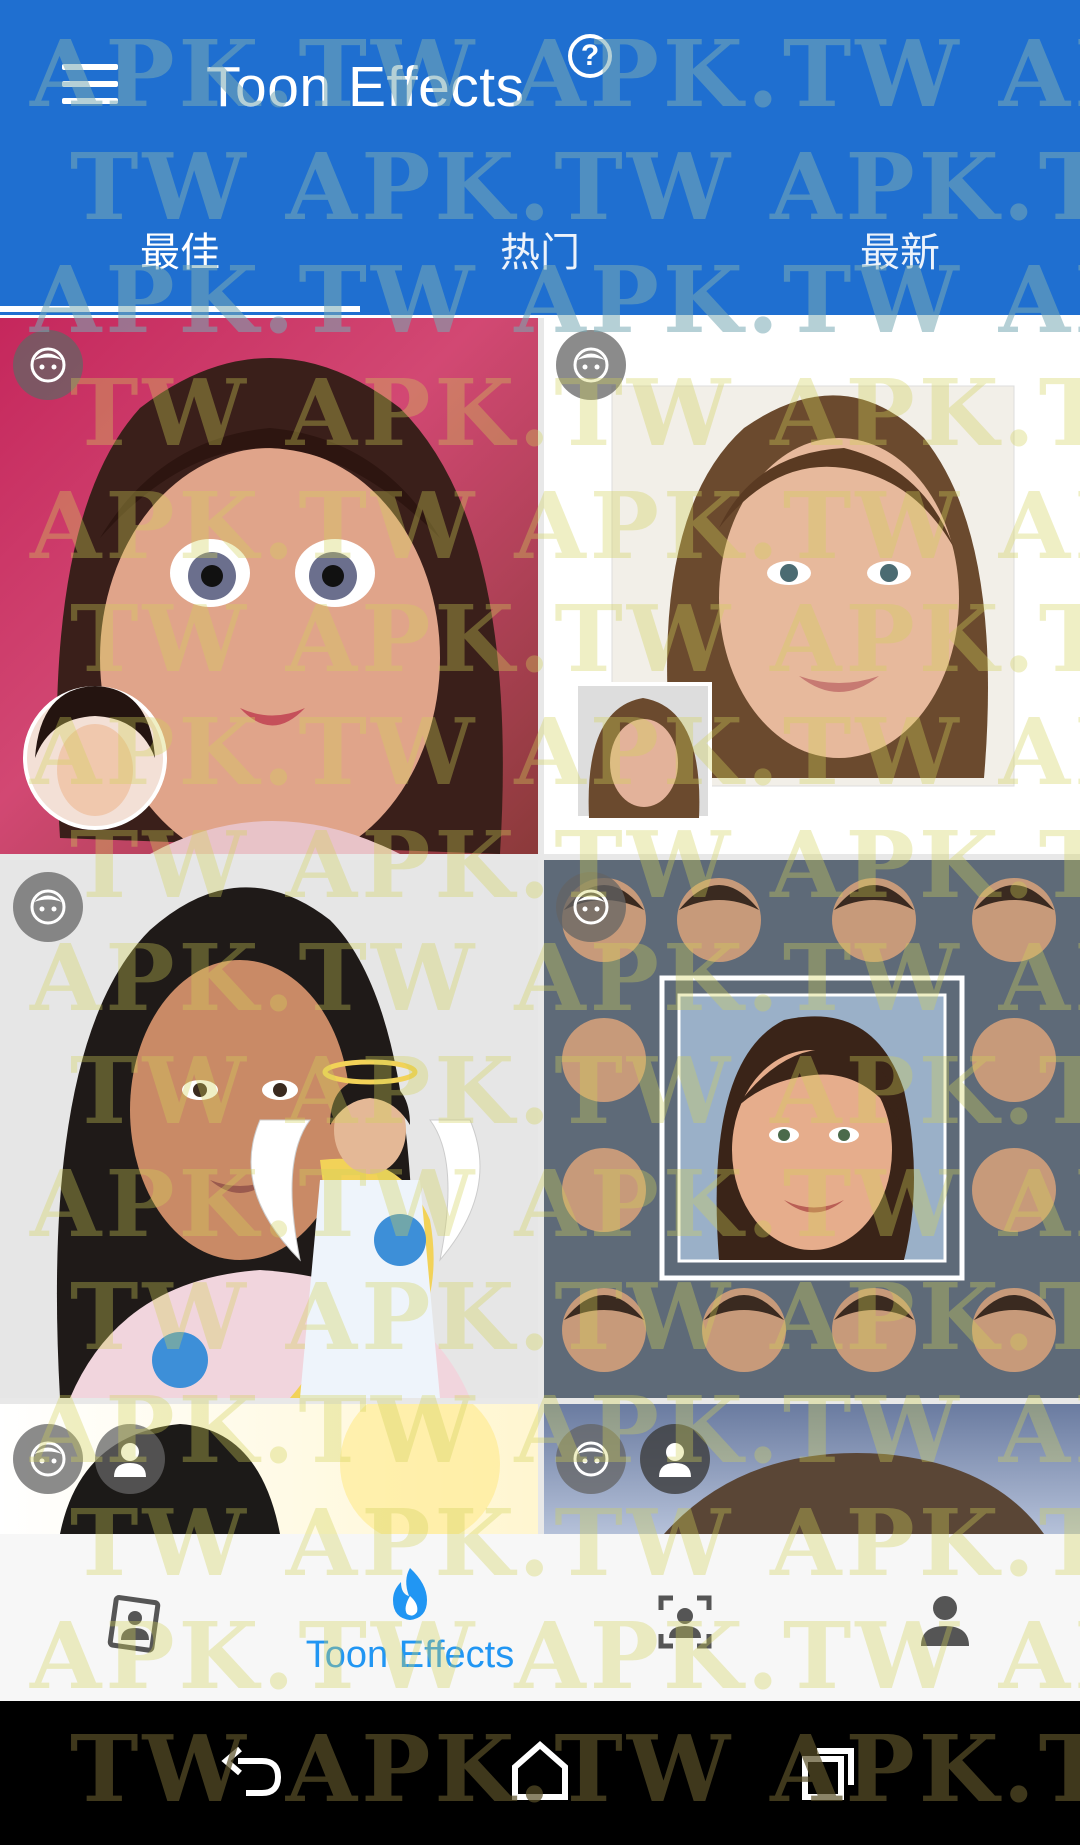 The width and height of the screenshot is (1080, 1845). What do you see at coordinates (90, 84) in the screenshot?
I see `menu-icon` at bounding box center [90, 84].